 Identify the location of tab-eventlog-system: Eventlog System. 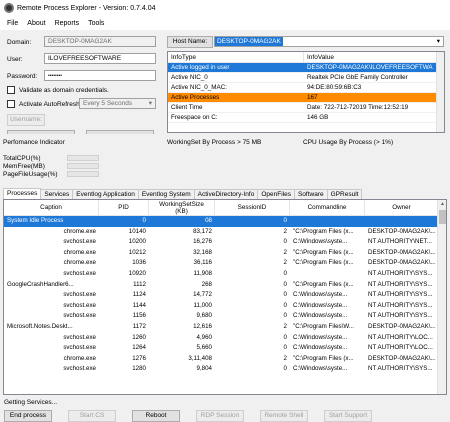
(166, 194).